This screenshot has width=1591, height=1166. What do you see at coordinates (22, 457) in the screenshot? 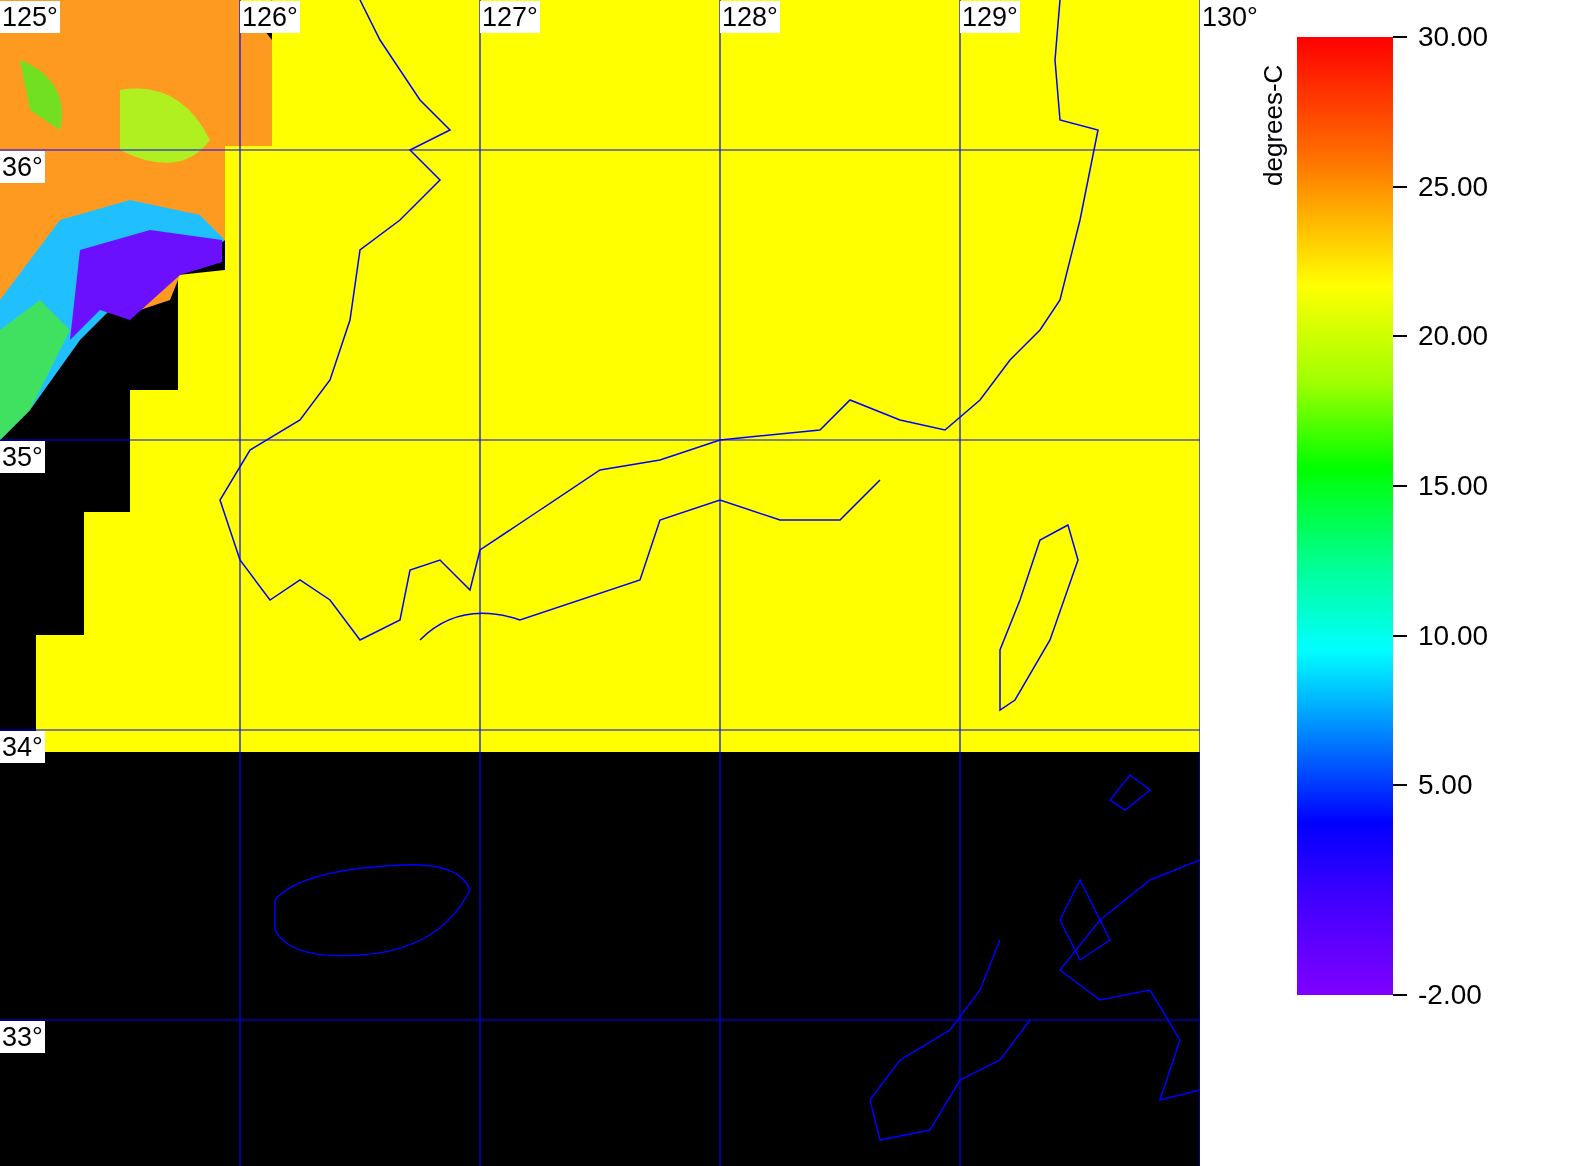
I see `latitude-label: 35°` at bounding box center [22, 457].